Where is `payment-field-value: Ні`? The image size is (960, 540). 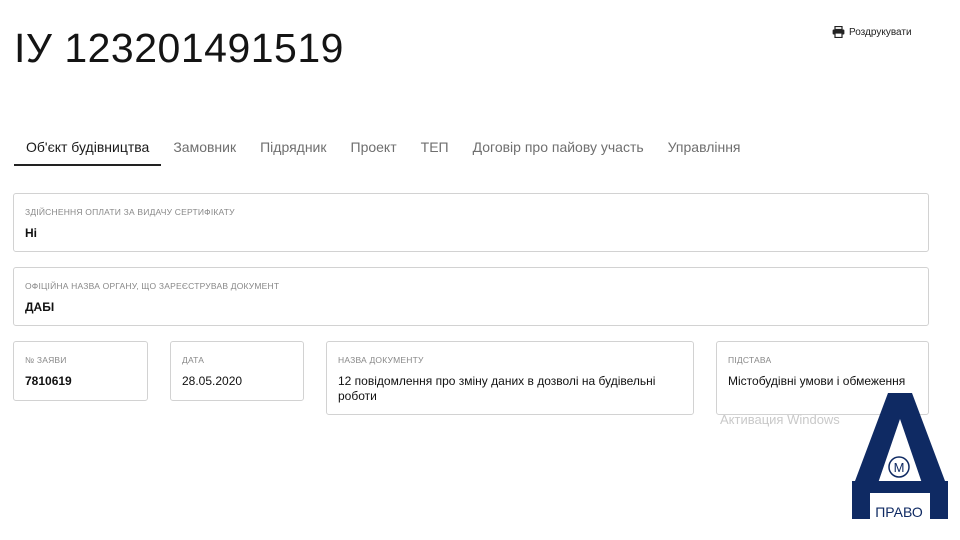 payment-field-value: Ні is located at coordinates (31, 233).